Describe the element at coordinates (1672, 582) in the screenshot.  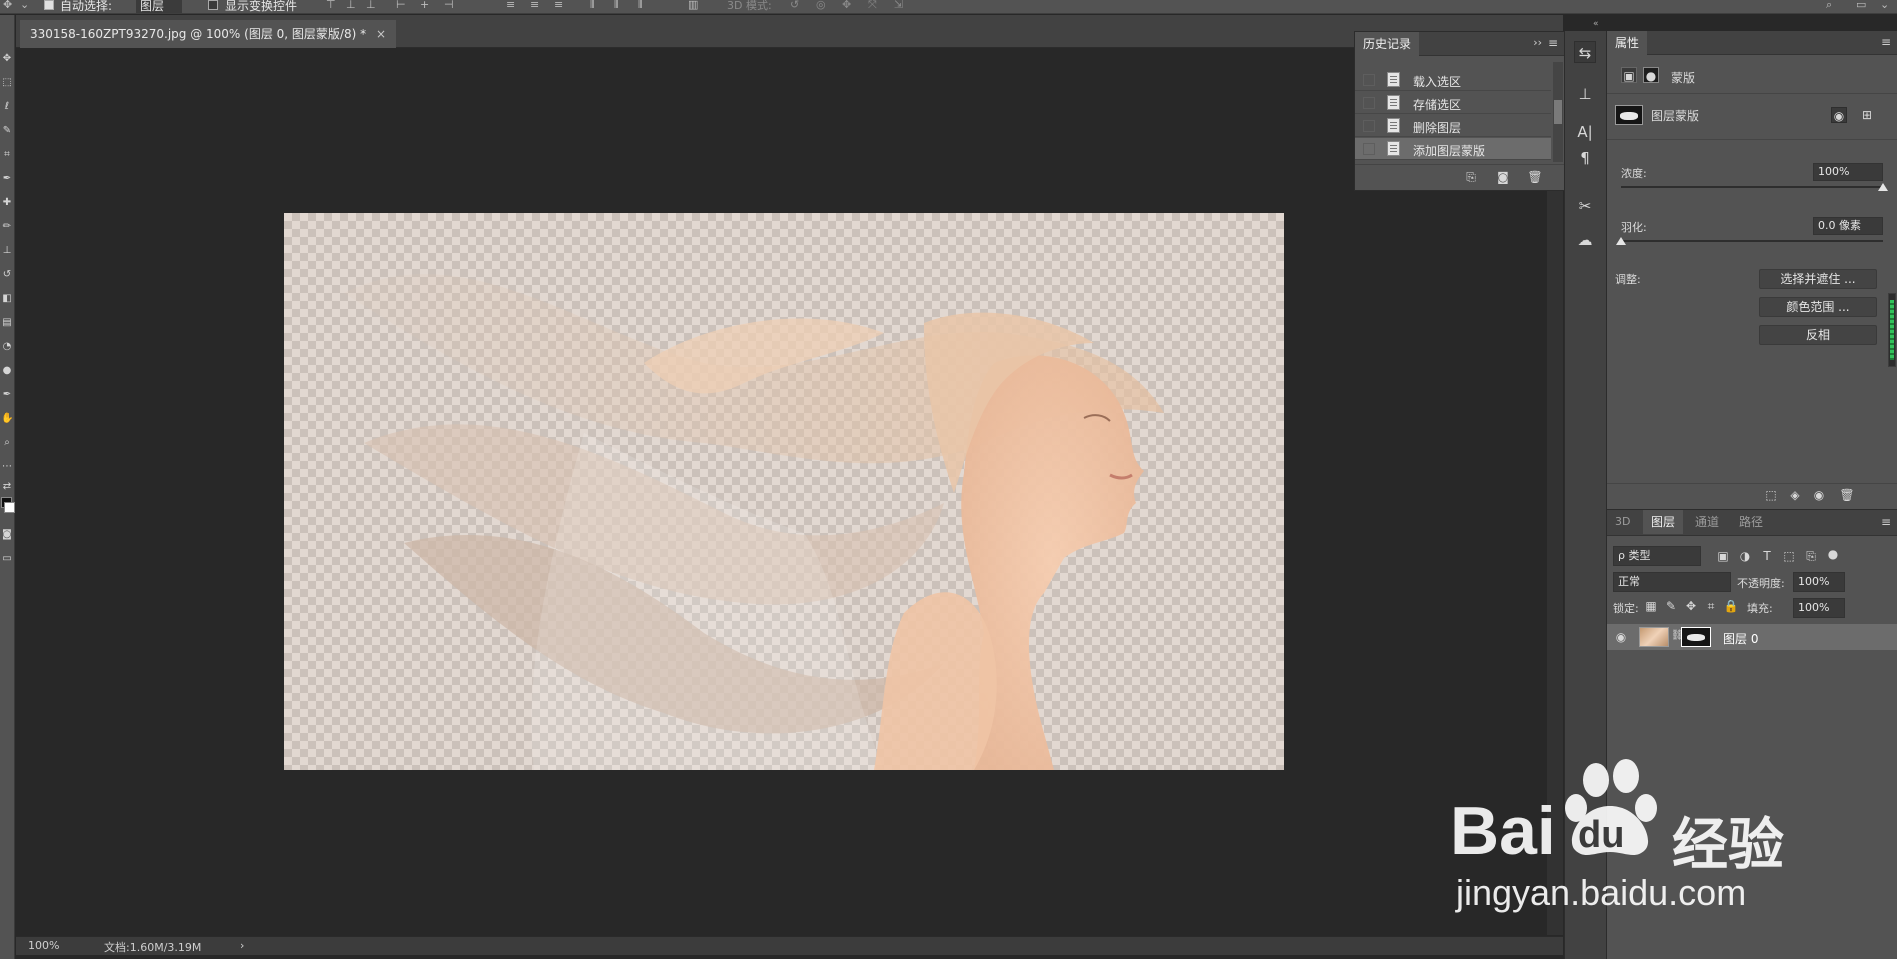
I see `blend-mode-dropdown: 正常` at that location.